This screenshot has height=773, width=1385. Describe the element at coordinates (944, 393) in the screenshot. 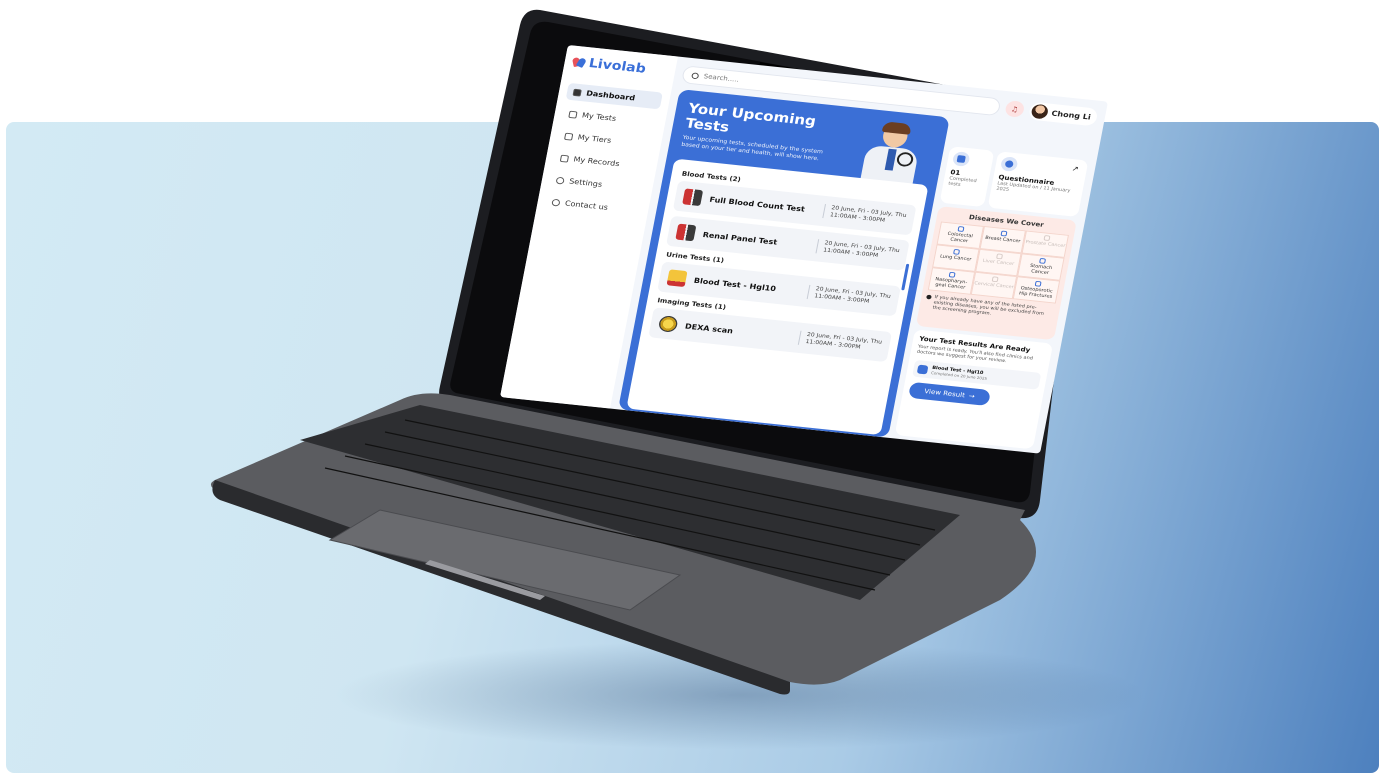

I see `view-result-label: View Result` at that location.